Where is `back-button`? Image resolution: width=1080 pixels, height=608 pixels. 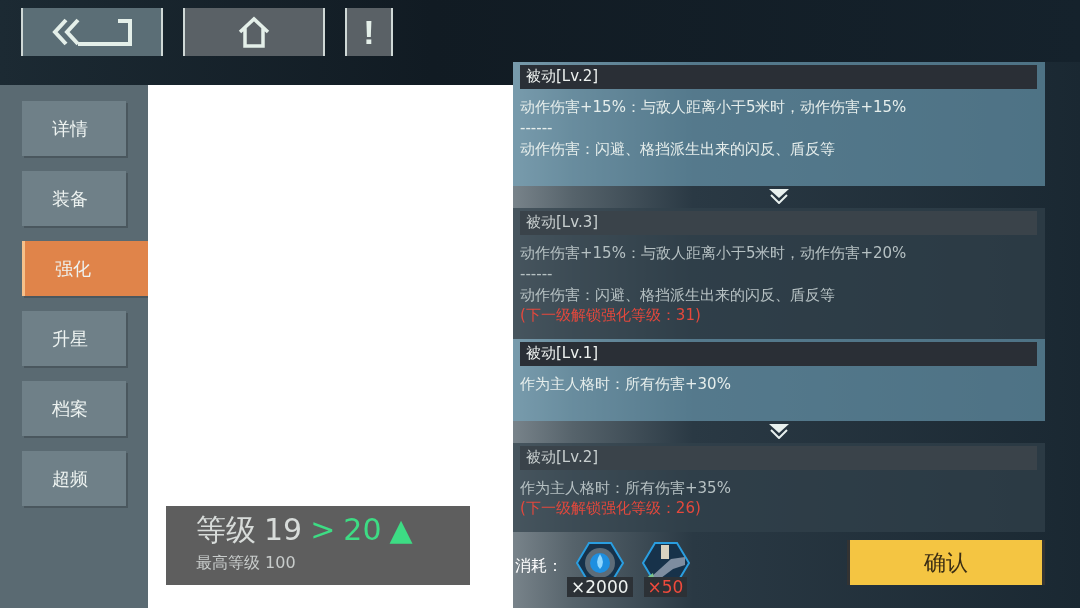 back-button is located at coordinates (92, 32).